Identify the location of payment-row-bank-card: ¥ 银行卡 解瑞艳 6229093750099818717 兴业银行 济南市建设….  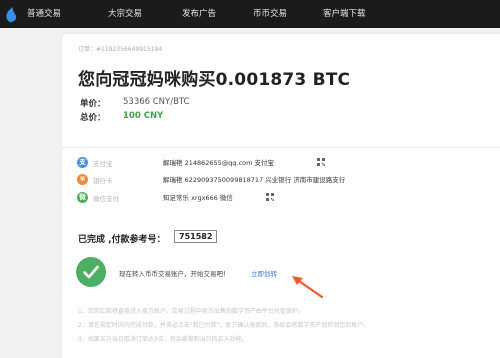
(287, 180).